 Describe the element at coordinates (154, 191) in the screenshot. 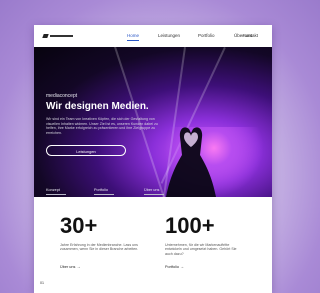

I see `hero-link-ueber-uns: Über uns` at that location.